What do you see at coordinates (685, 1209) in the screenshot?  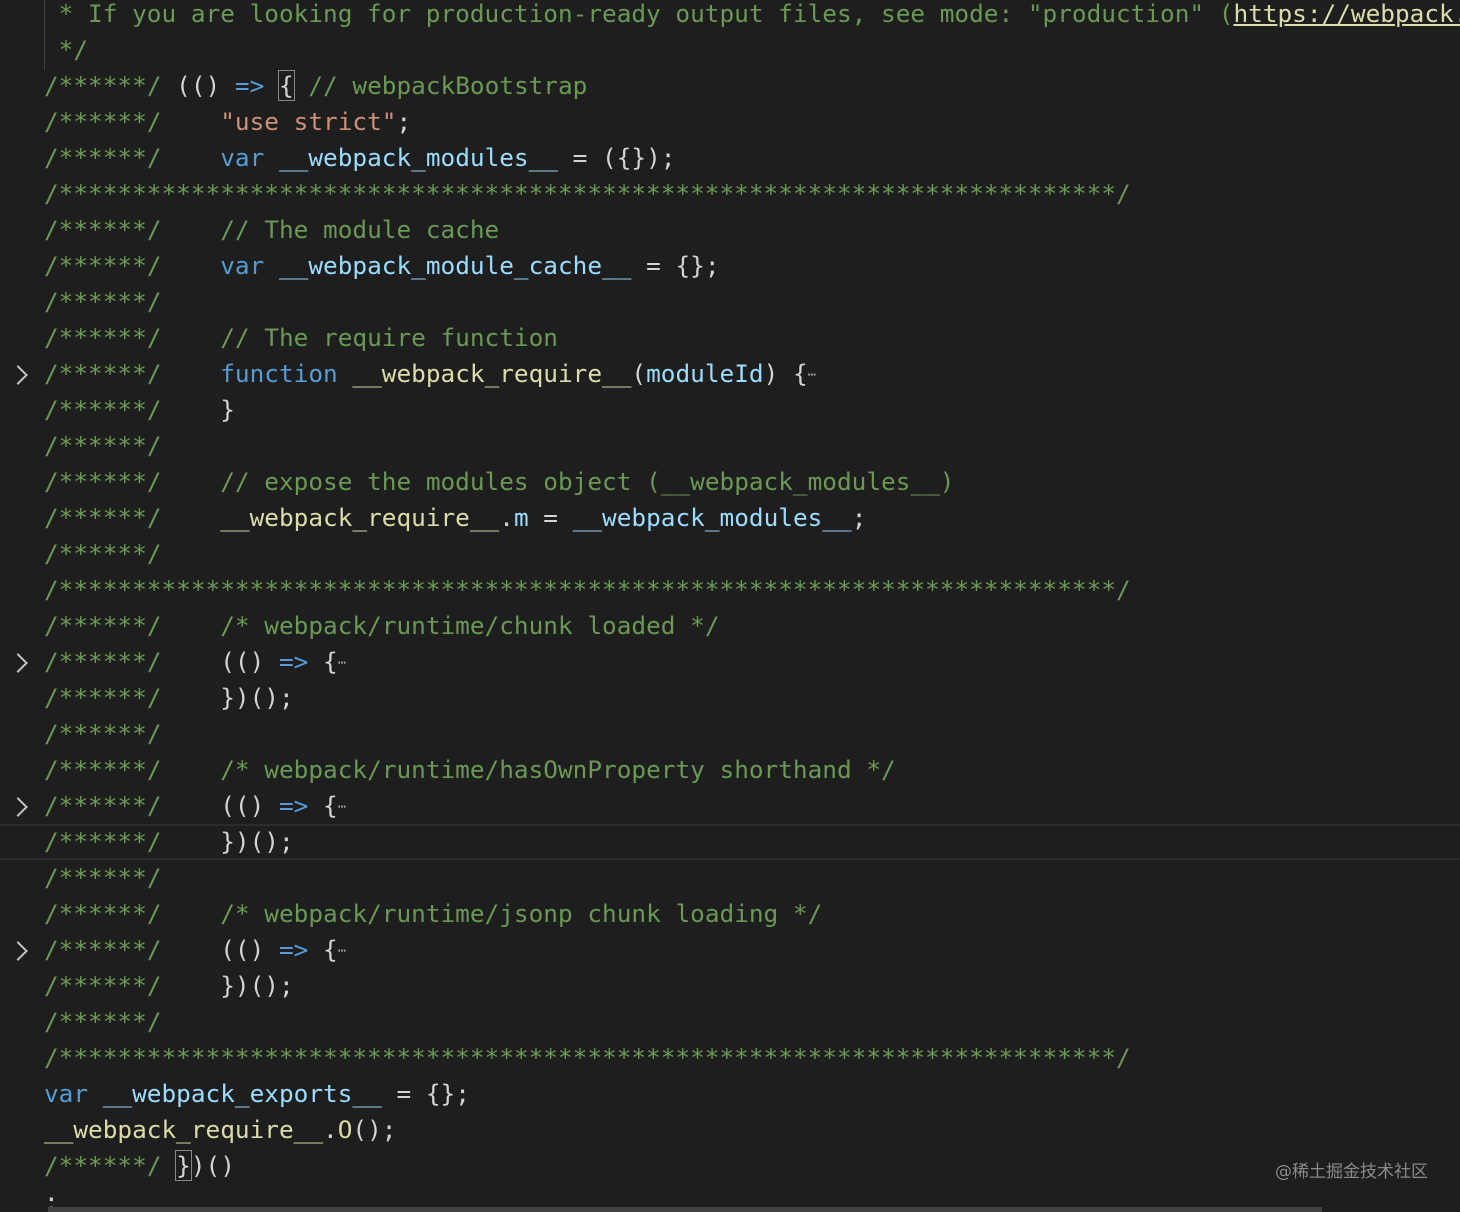 I see `horizontal-scrollbar` at bounding box center [685, 1209].